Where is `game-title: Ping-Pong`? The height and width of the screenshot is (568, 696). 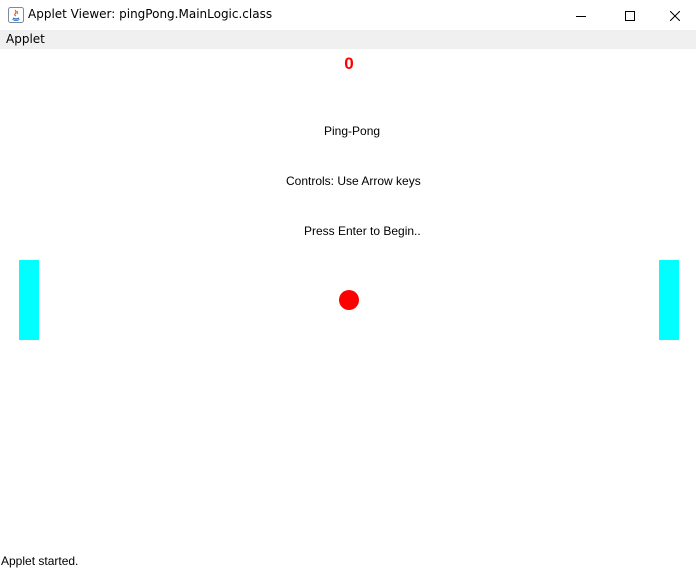 game-title: Ping-Pong is located at coordinates (352, 131).